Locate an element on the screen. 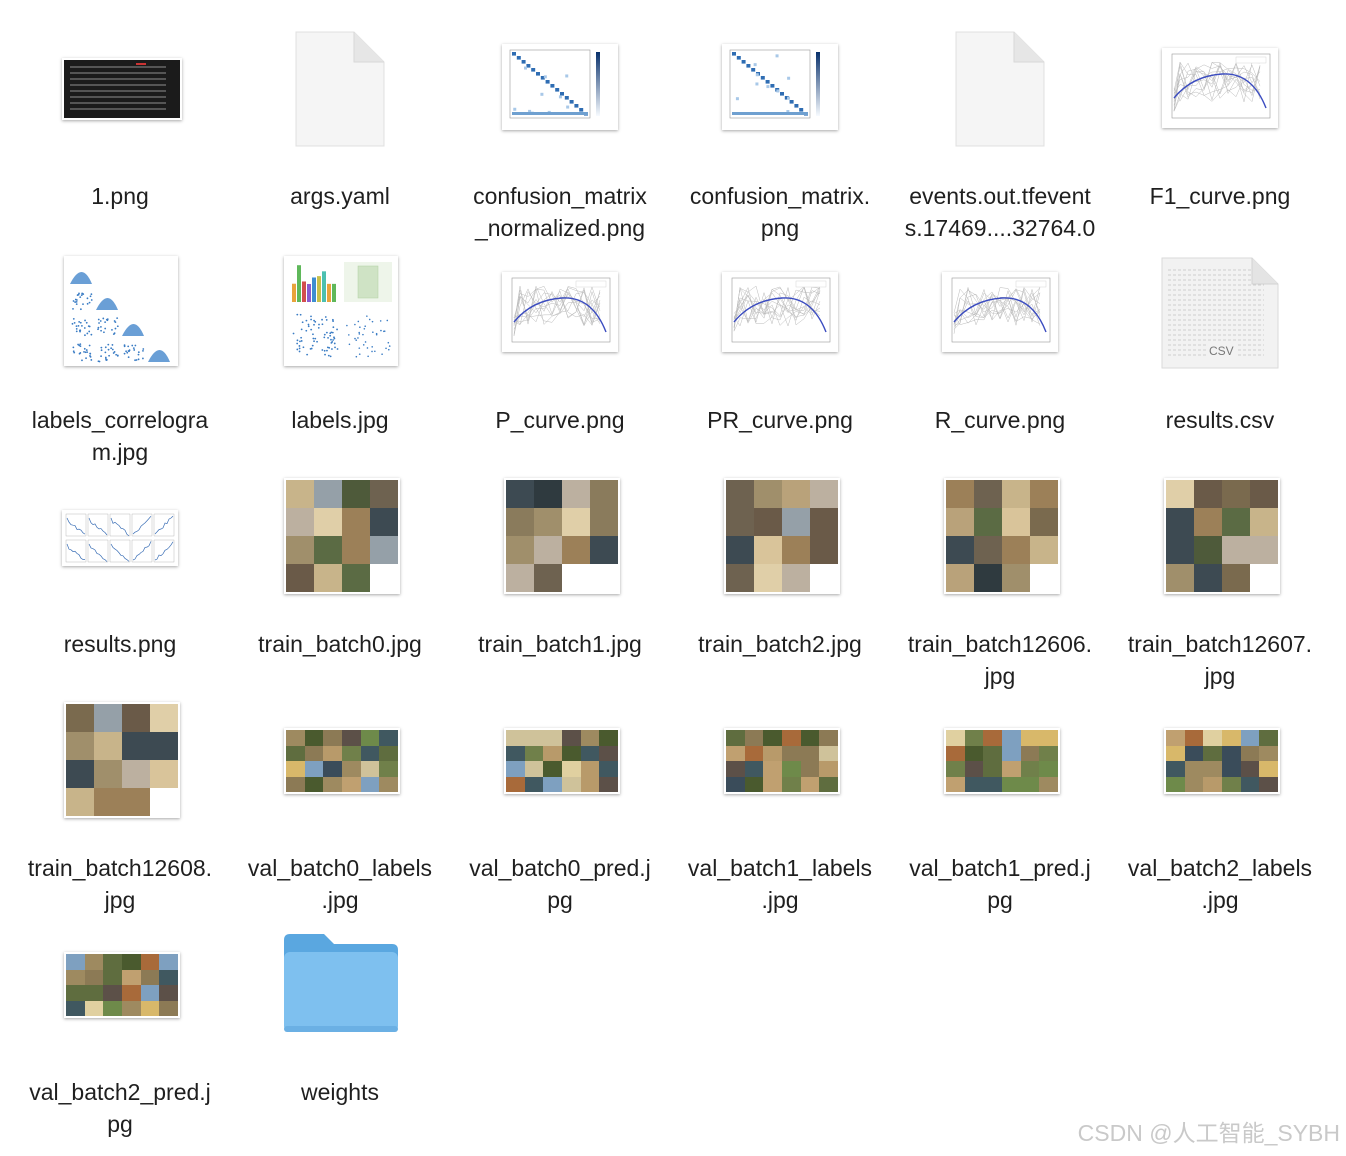 The width and height of the screenshot is (1346, 1156). file-item: confusion_matrix _normalized.png is located at coordinates (560, 140).